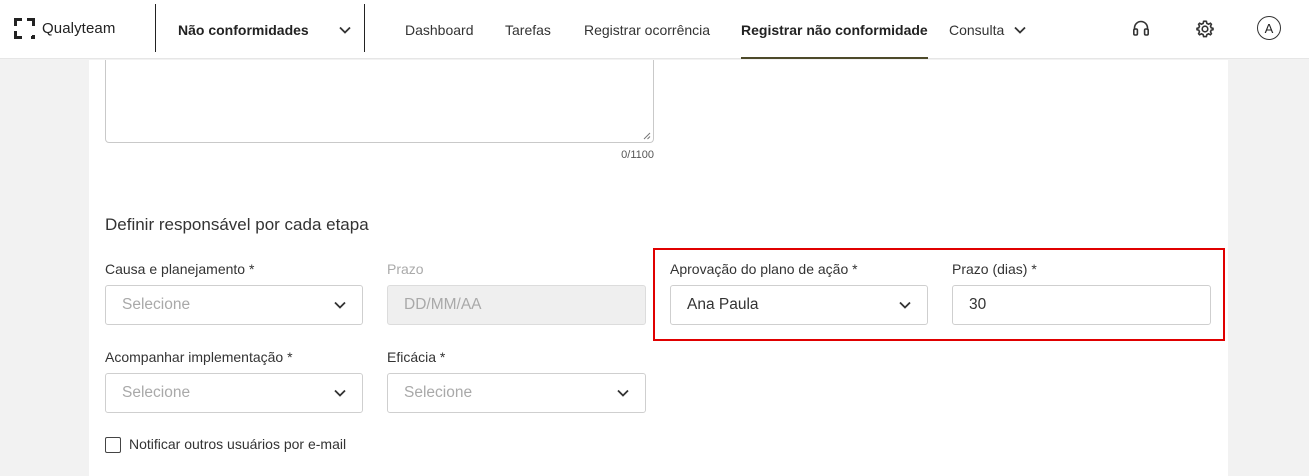 This screenshot has width=1309, height=476. What do you see at coordinates (977, 29) in the screenshot?
I see `nav-consulta-label: Consulta` at bounding box center [977, 29].